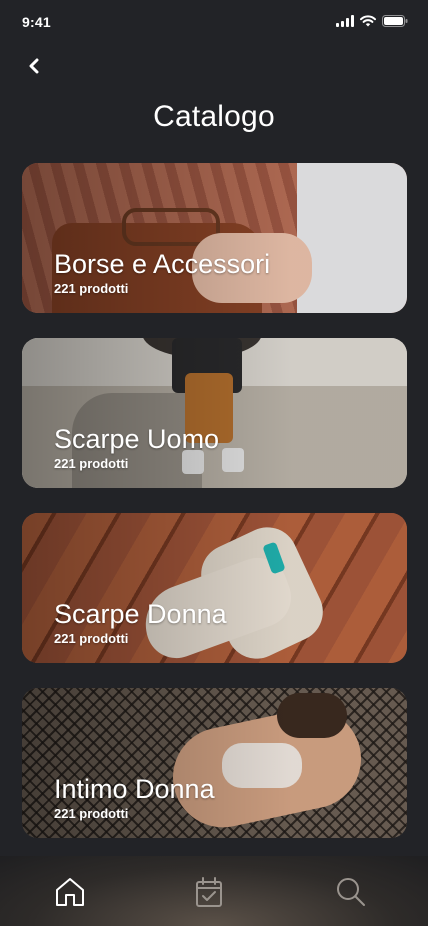 Image resolution: width=428 pixels, height=926 pixels. Describe the element at coordinates (214, 413) in the screenshot. I see `category-card-scarpe-uomo: Scarpe Uomo 221 prodotti` at that location.